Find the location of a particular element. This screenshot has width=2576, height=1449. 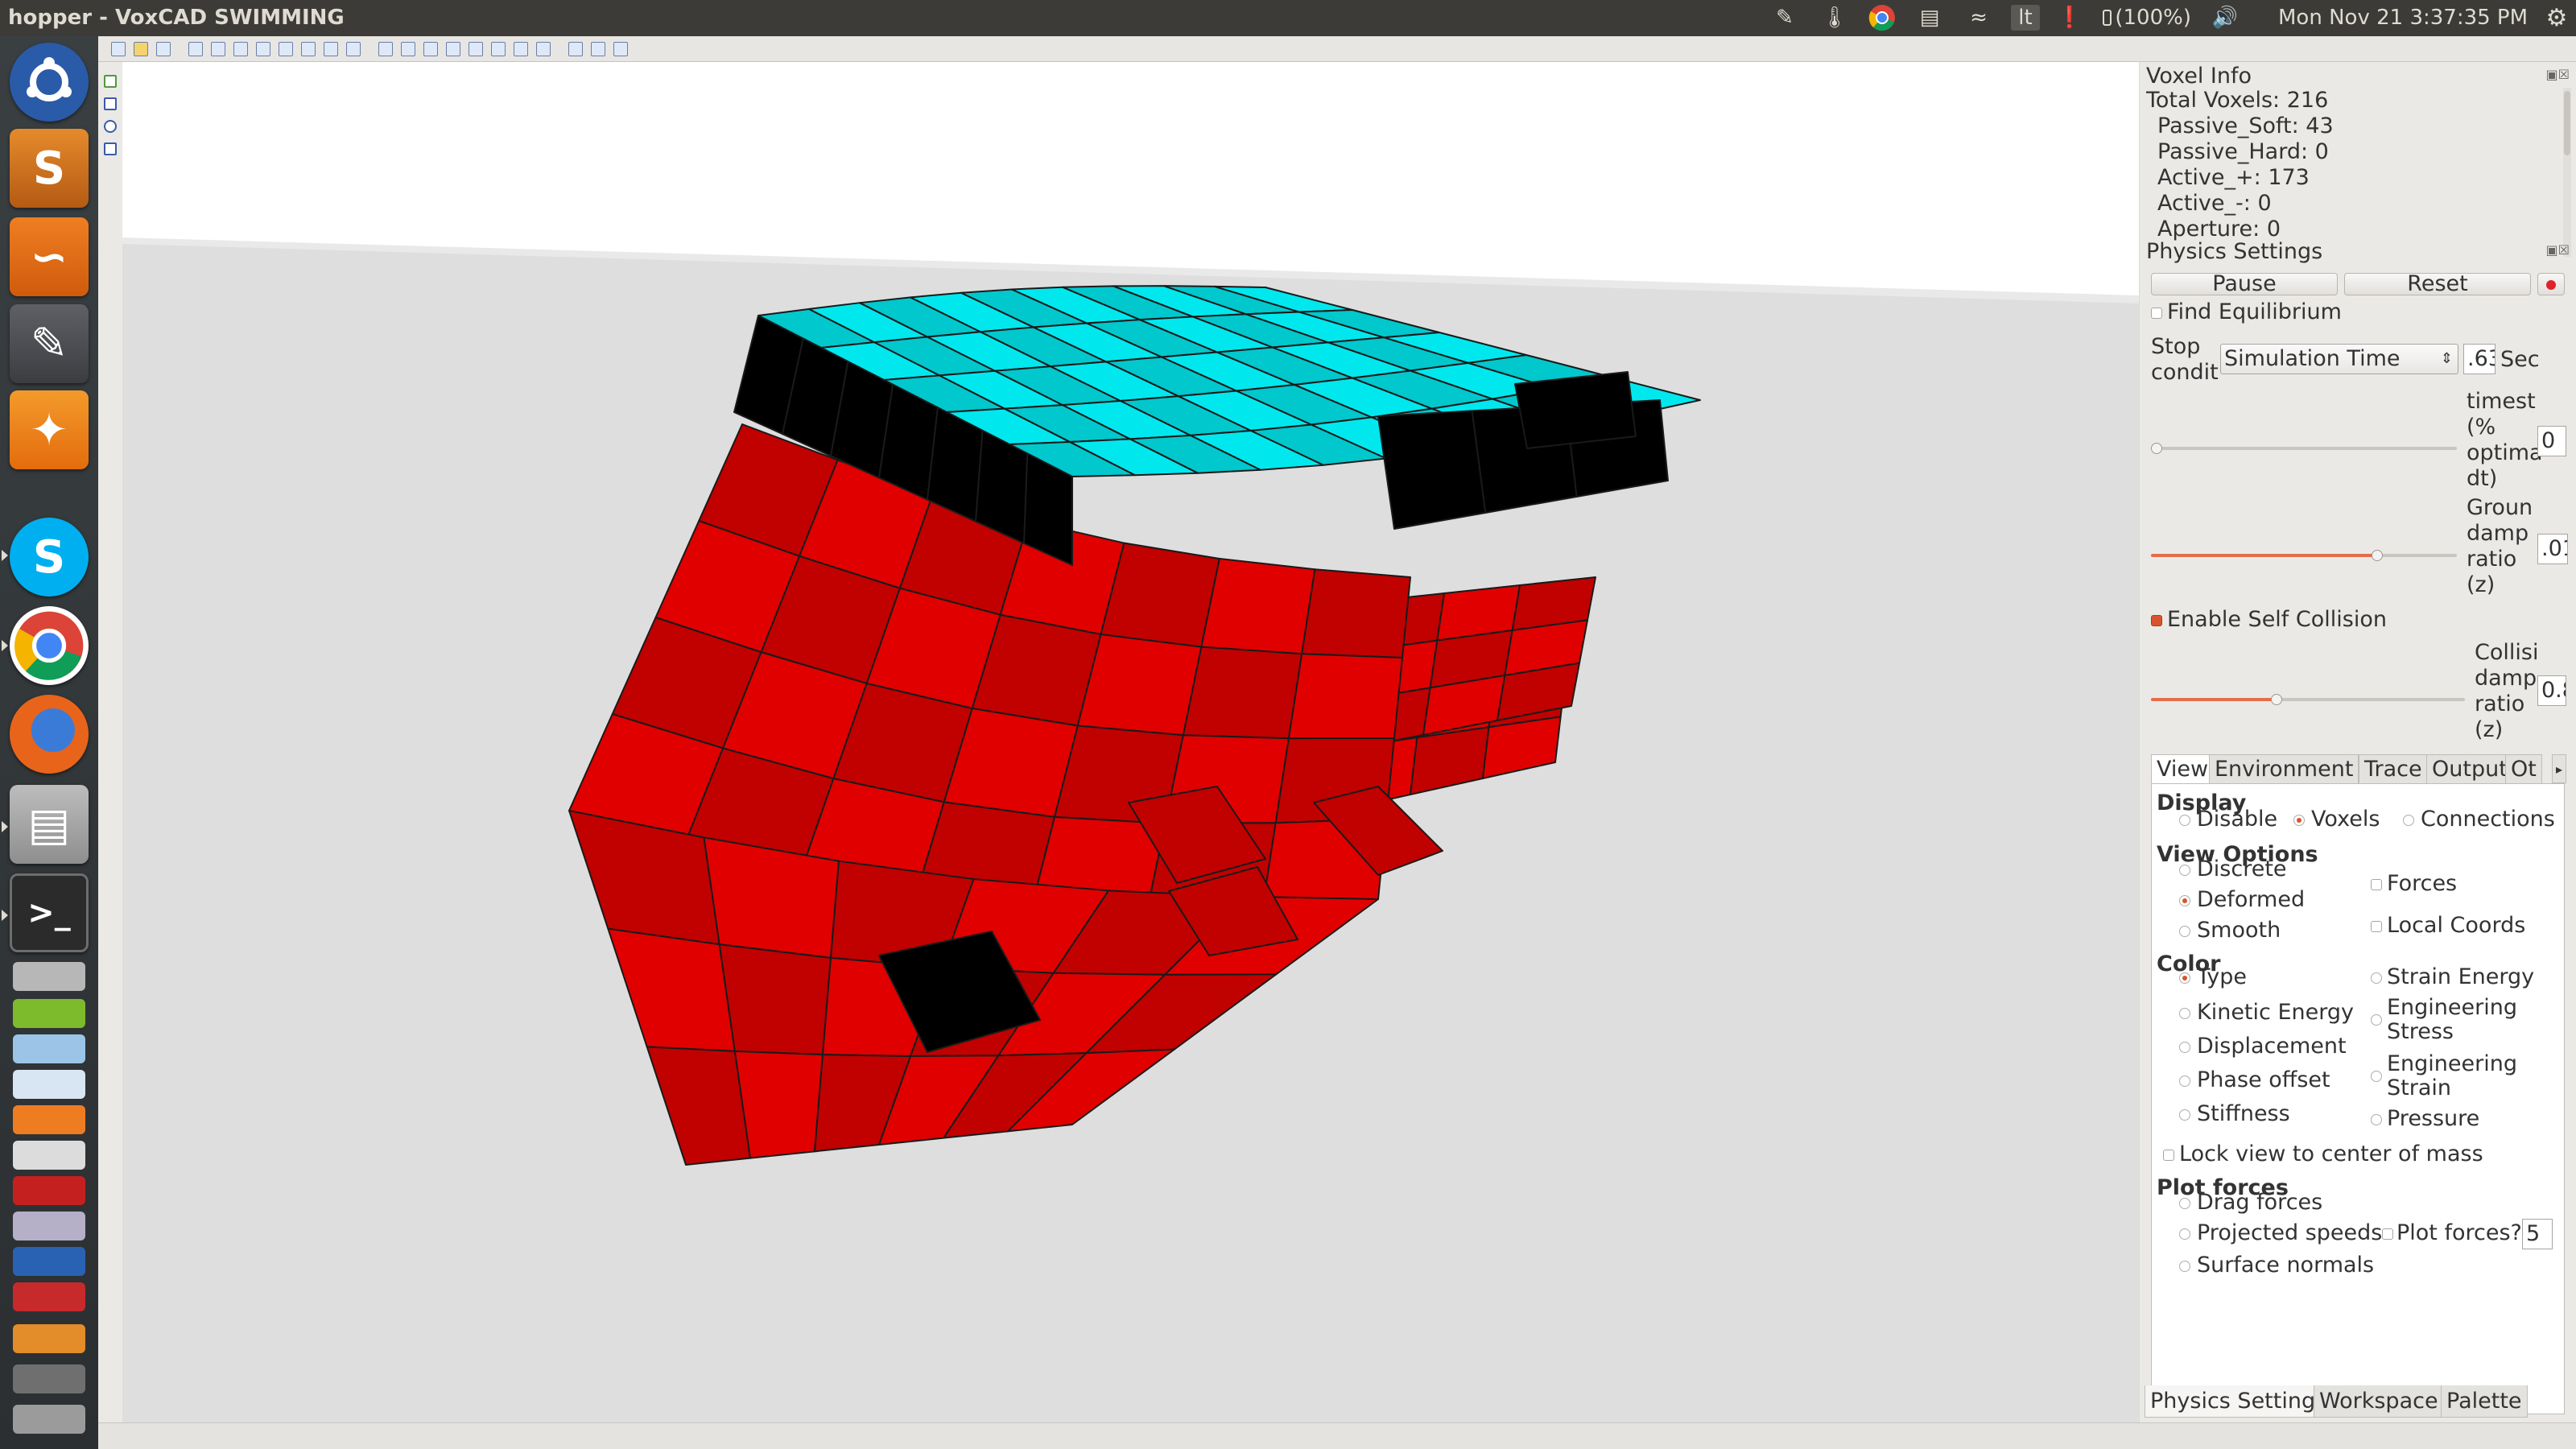

pencil-tool-icon is located at coordinates (111, 81).